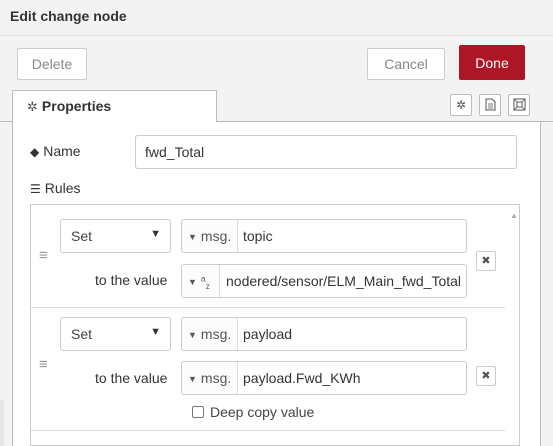  What do you see at coordinates (35, 189) in the screenshot?
I see `list-icon: ☰` at bounding box center [35, 189].